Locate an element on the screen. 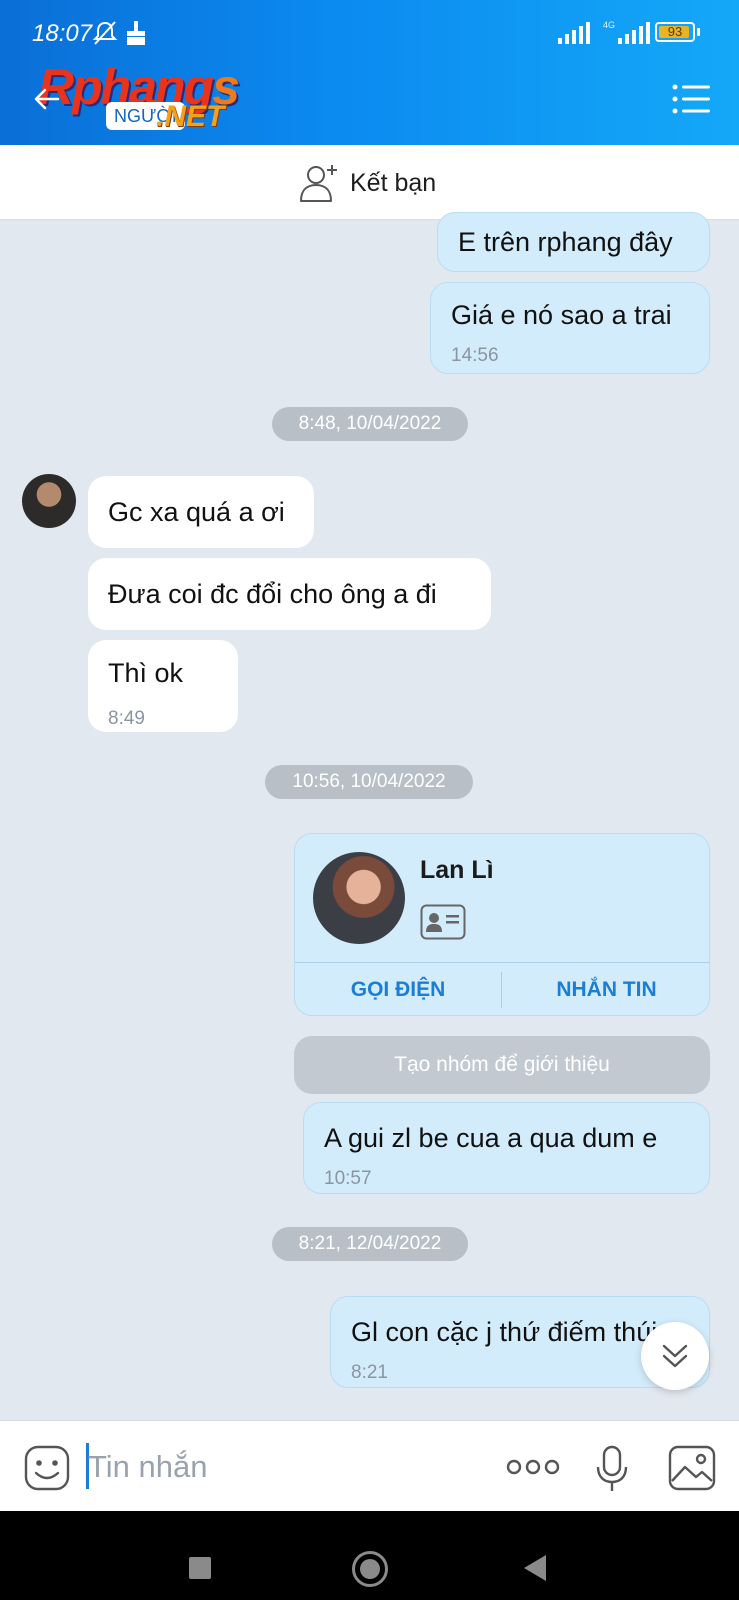  system-back-button is located at coordinates (535, 1568).